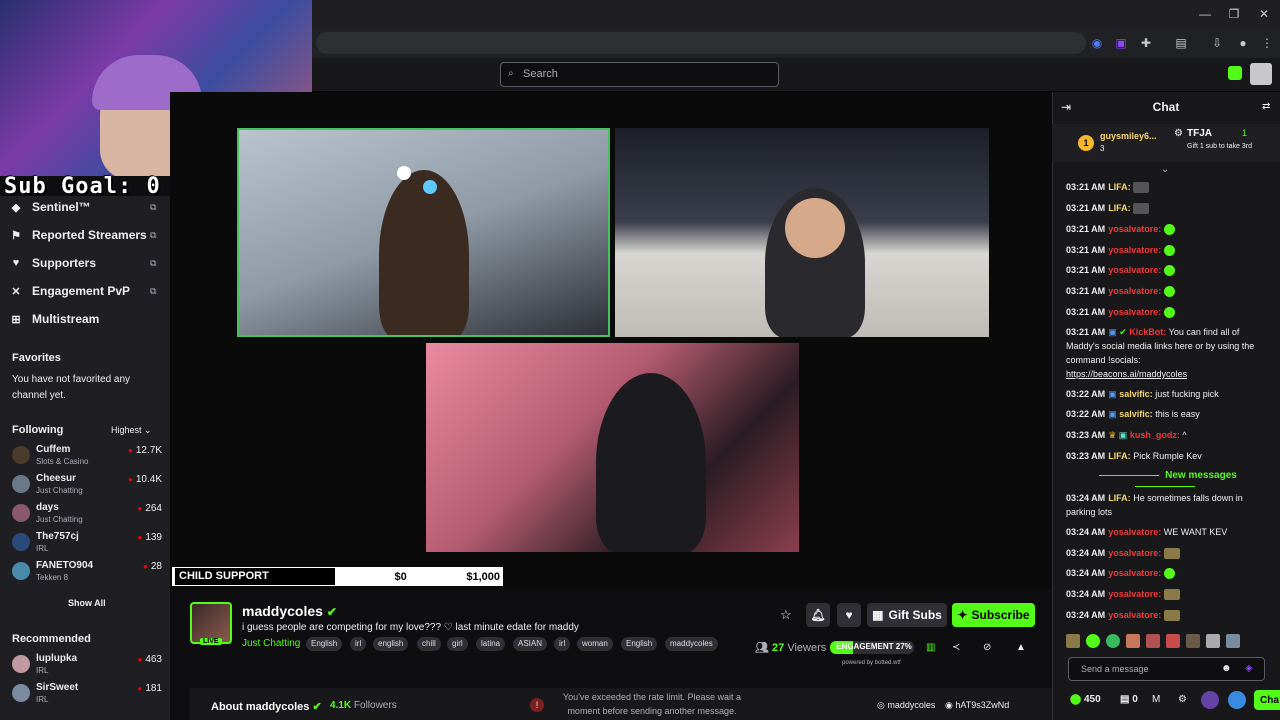 Image resolution: width=1280 pixels, height=720 pixels. I want to click on tag: chill, so click(429, 644).